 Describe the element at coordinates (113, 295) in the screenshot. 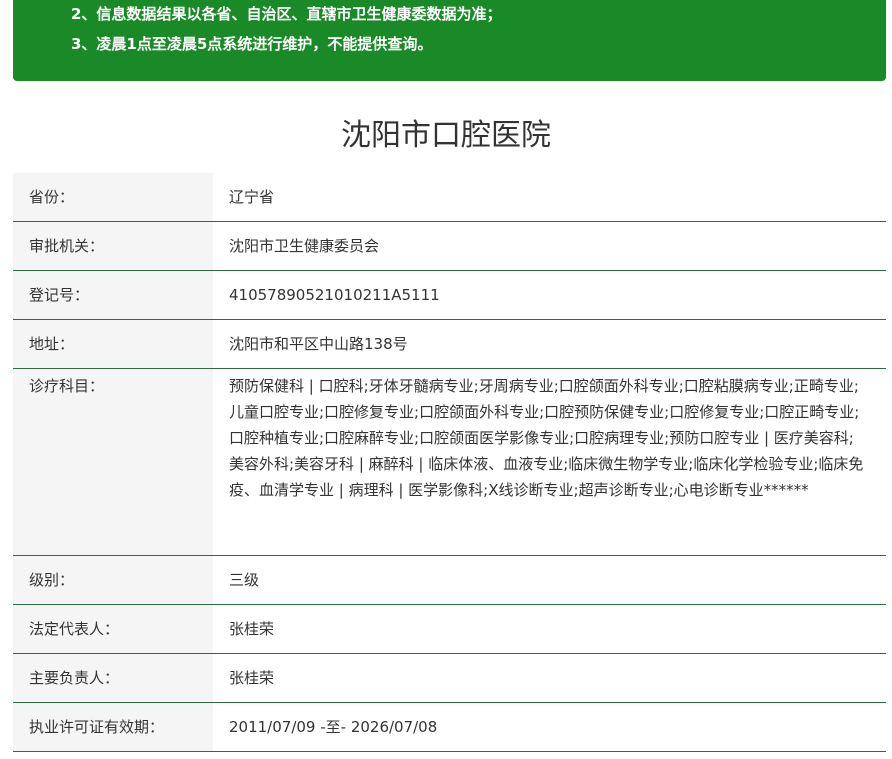

I see `registration-number-label: 登记号：` at that location.